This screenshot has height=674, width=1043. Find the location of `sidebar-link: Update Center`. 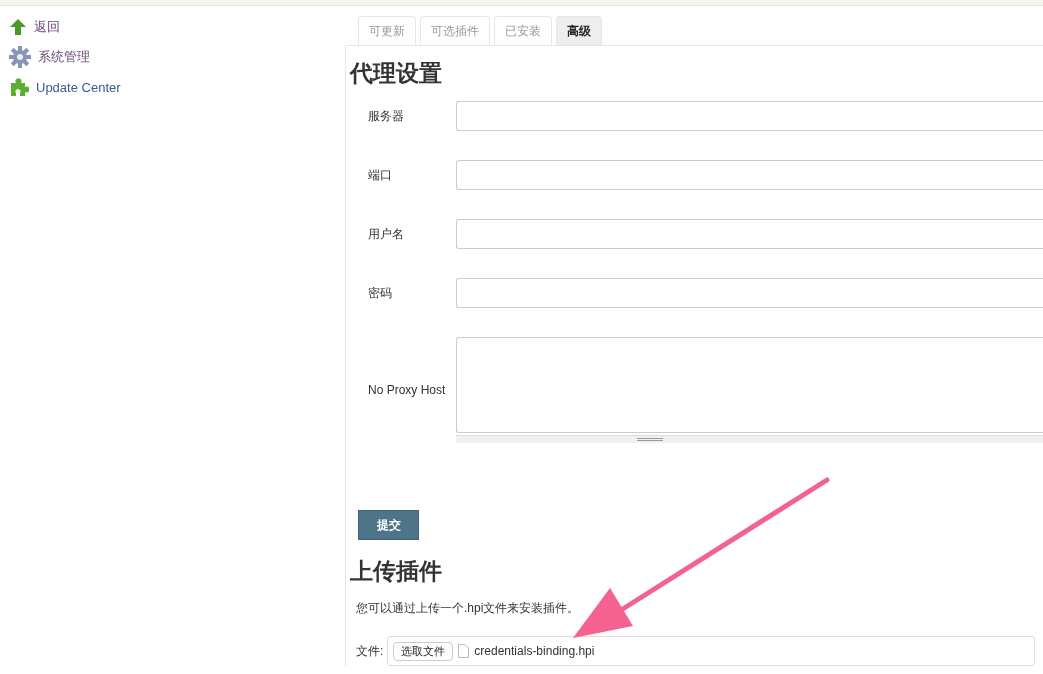

sidebar-link: Update Center is located at coordinates (172, 87).